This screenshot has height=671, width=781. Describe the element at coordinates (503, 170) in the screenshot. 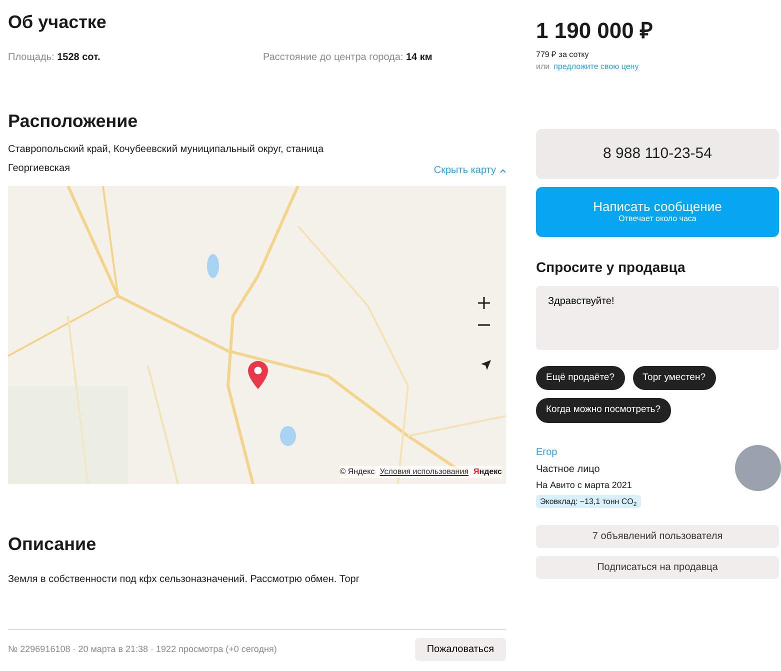

I see `caret-icon` at that location.